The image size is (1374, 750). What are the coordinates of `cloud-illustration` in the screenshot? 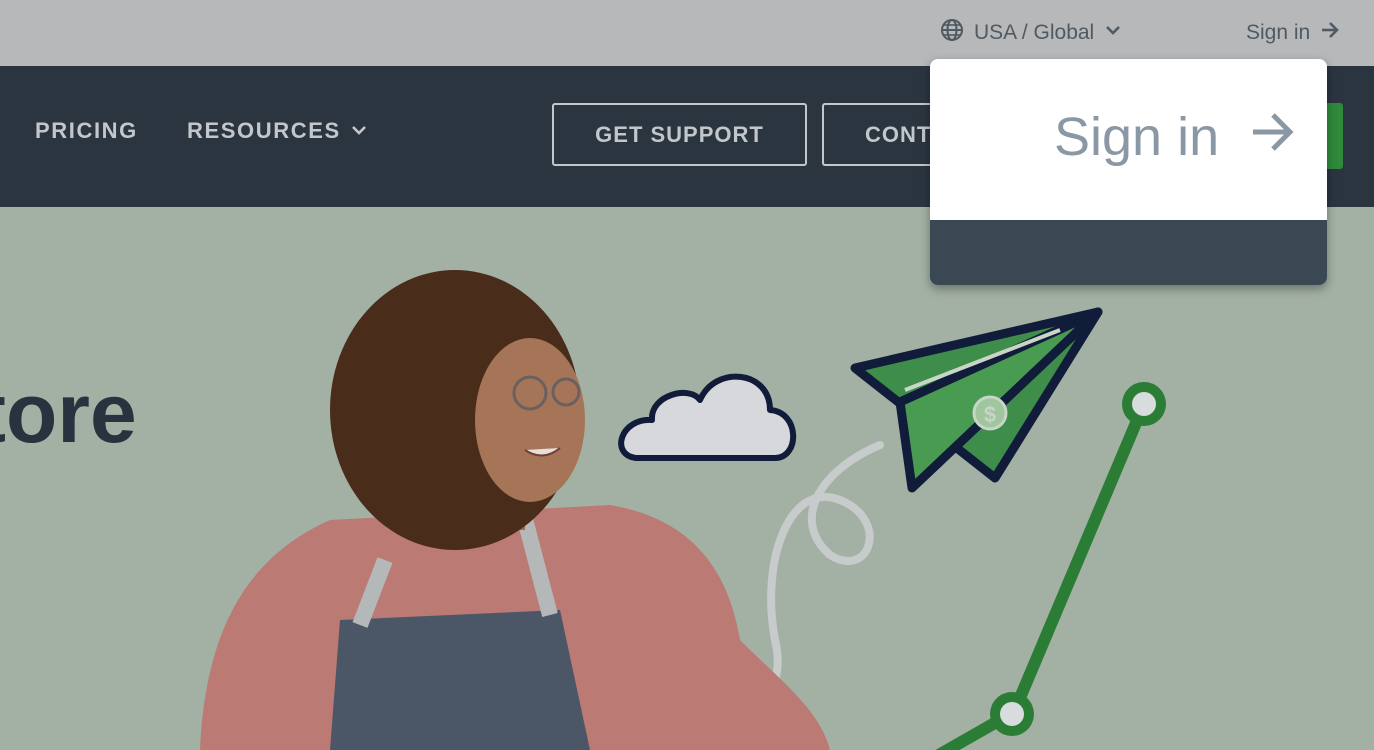 It's located at (707, 417).